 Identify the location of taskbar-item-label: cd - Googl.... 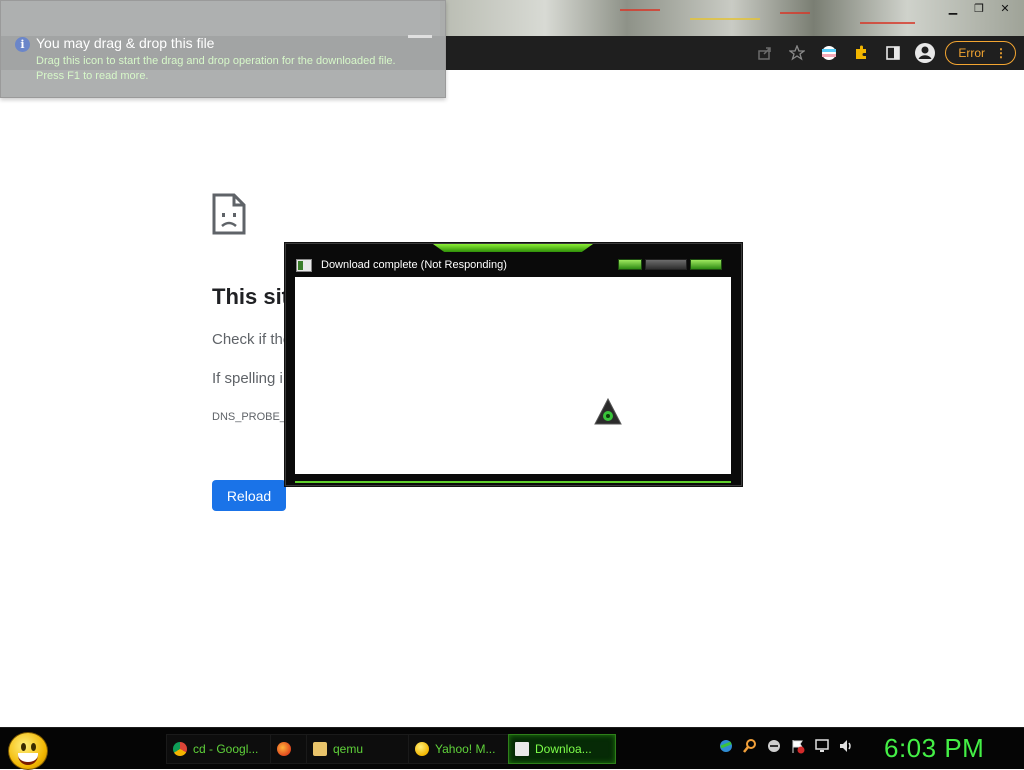
(226, 749).